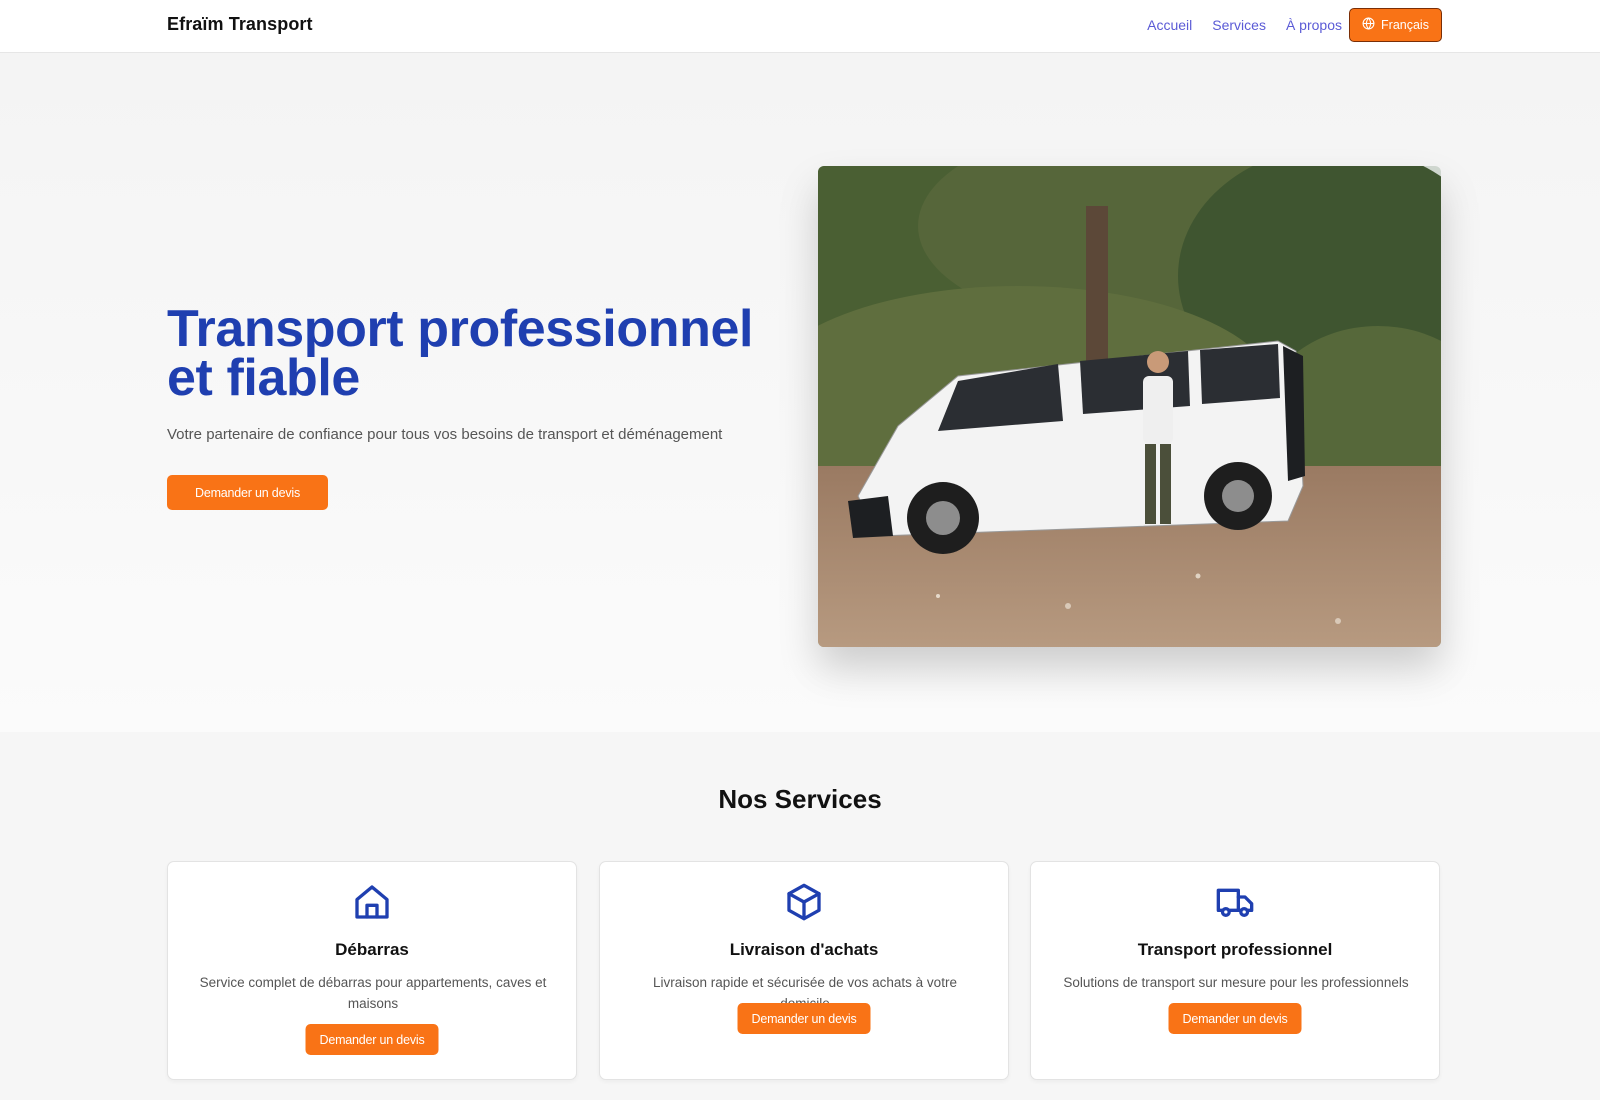 The image size is (1600, 1100). Describe the element at coordinates (1235, 902) in the screenshot. I see `truck-icon` at that location.